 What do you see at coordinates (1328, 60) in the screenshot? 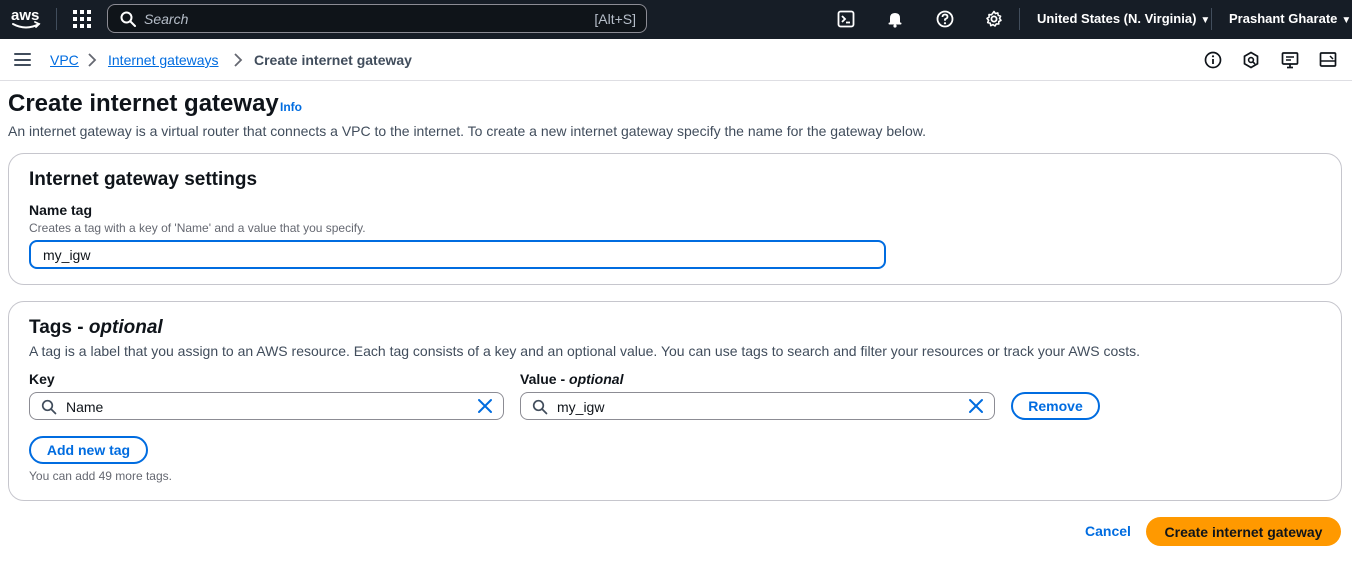
I see `split-panel-icon` at bounding box center [1328, 60].